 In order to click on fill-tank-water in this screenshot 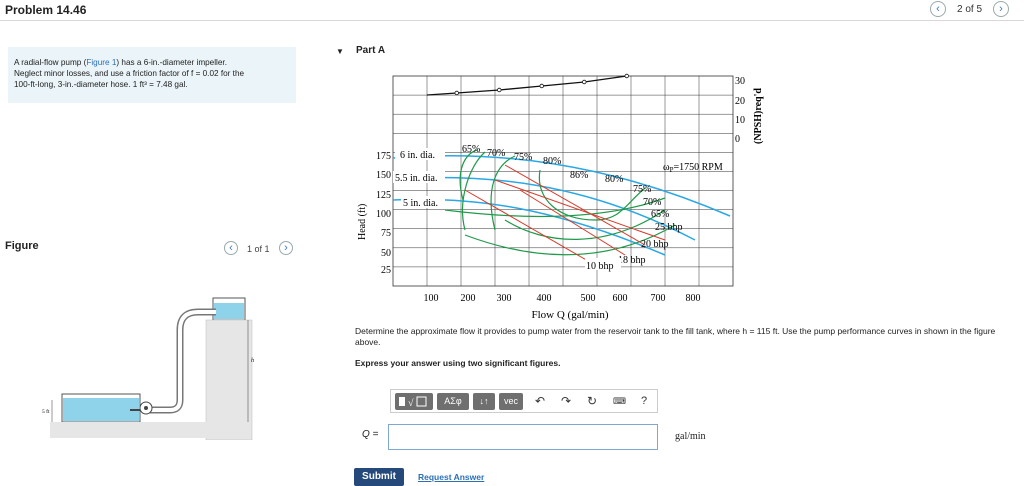, I will do `click(229, 311)`.